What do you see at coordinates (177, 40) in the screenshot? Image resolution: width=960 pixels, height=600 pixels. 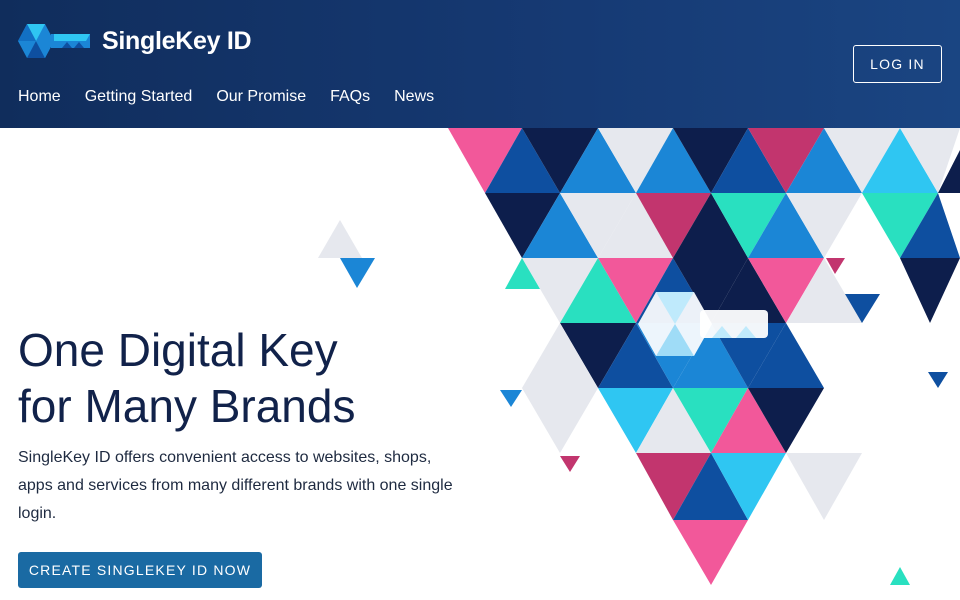 I see `brand-name: SingleKey ID` at bounding box center [177, 40].